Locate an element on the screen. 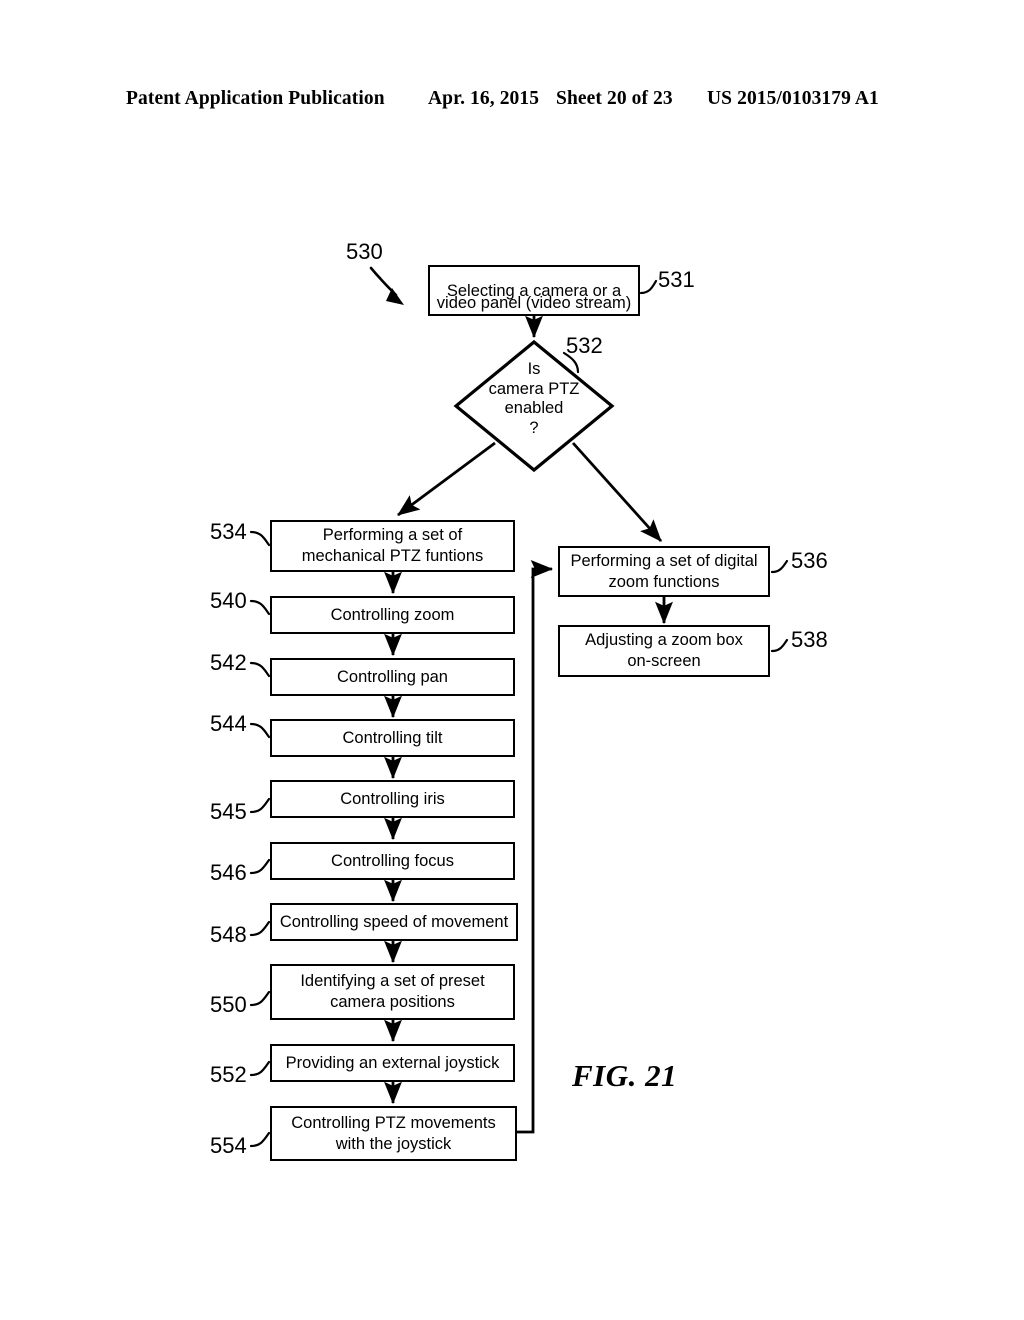  ref-numeral-532: 532 is located at coordinates (584, 345).